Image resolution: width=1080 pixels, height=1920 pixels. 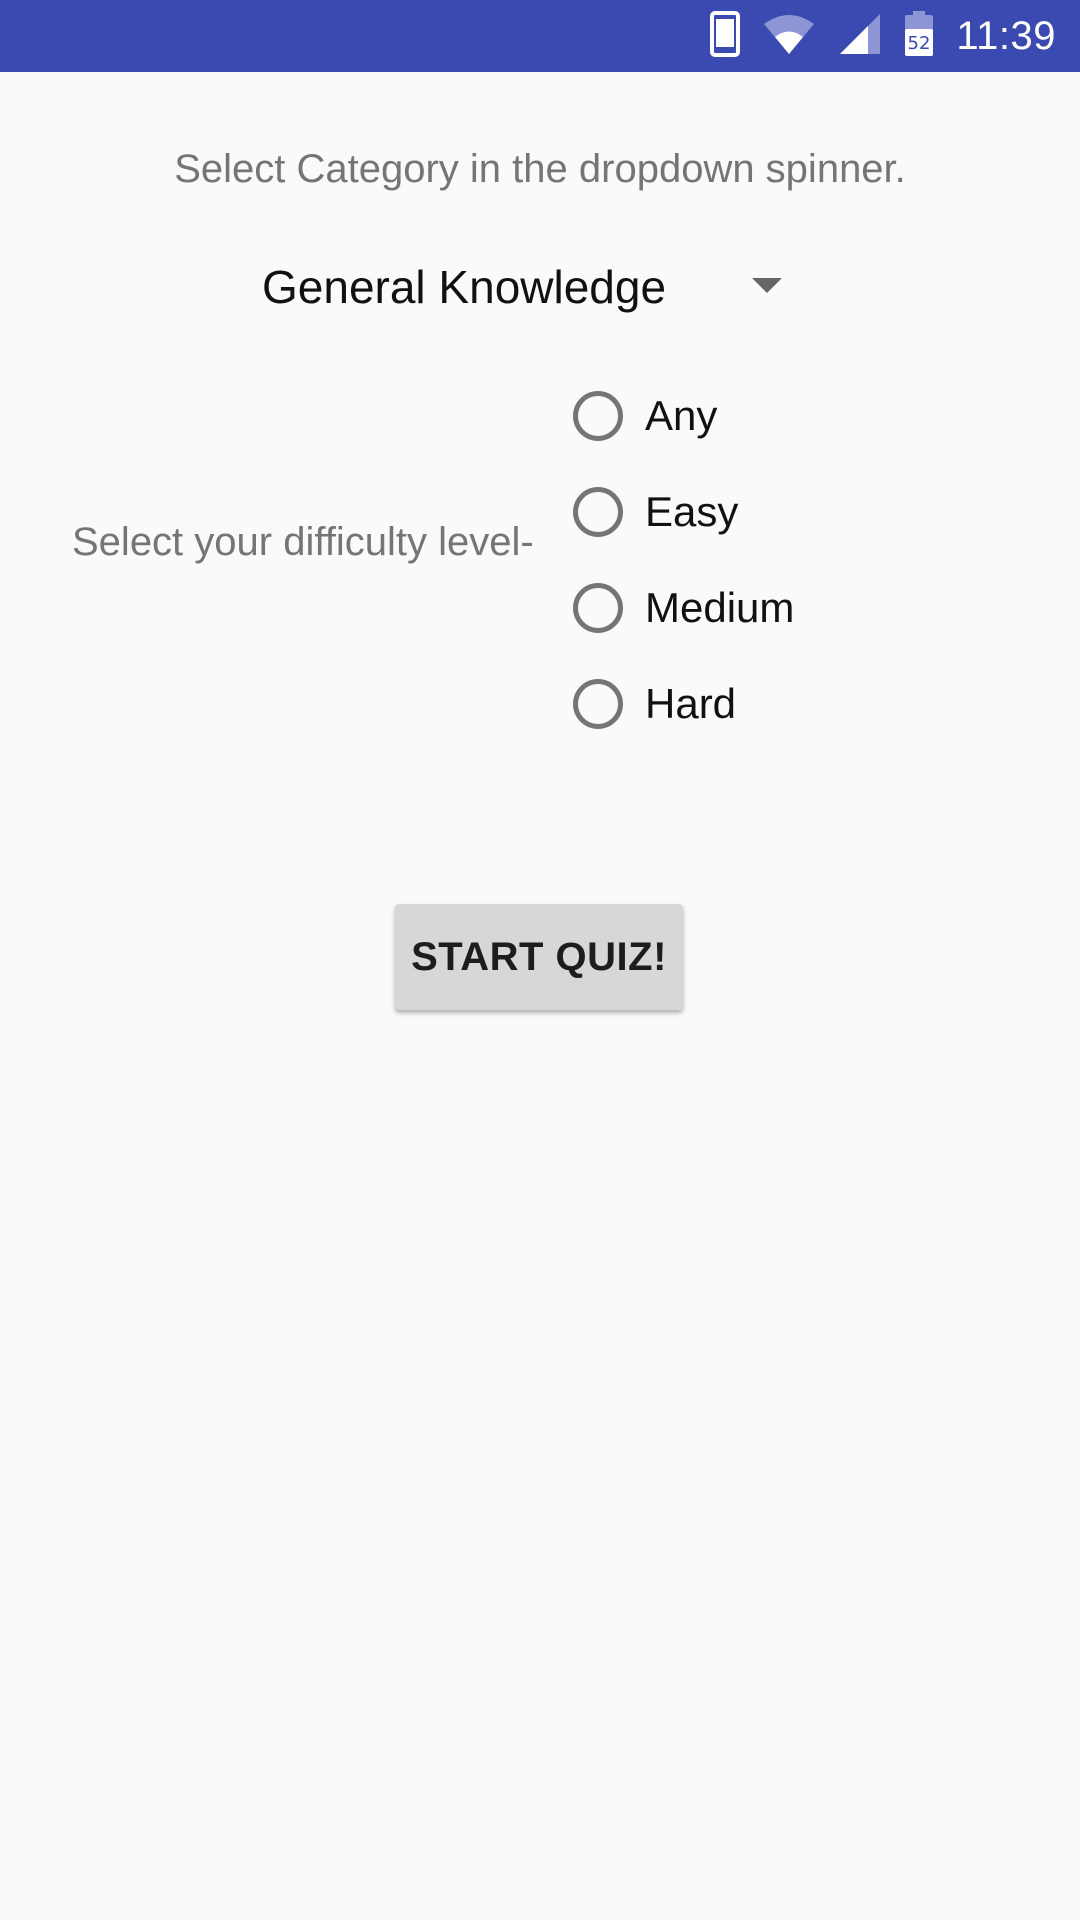 What do you see at coordinates (725, 36) in the screenshot?
I see `phone-icon` at bounding box center [725, 36].